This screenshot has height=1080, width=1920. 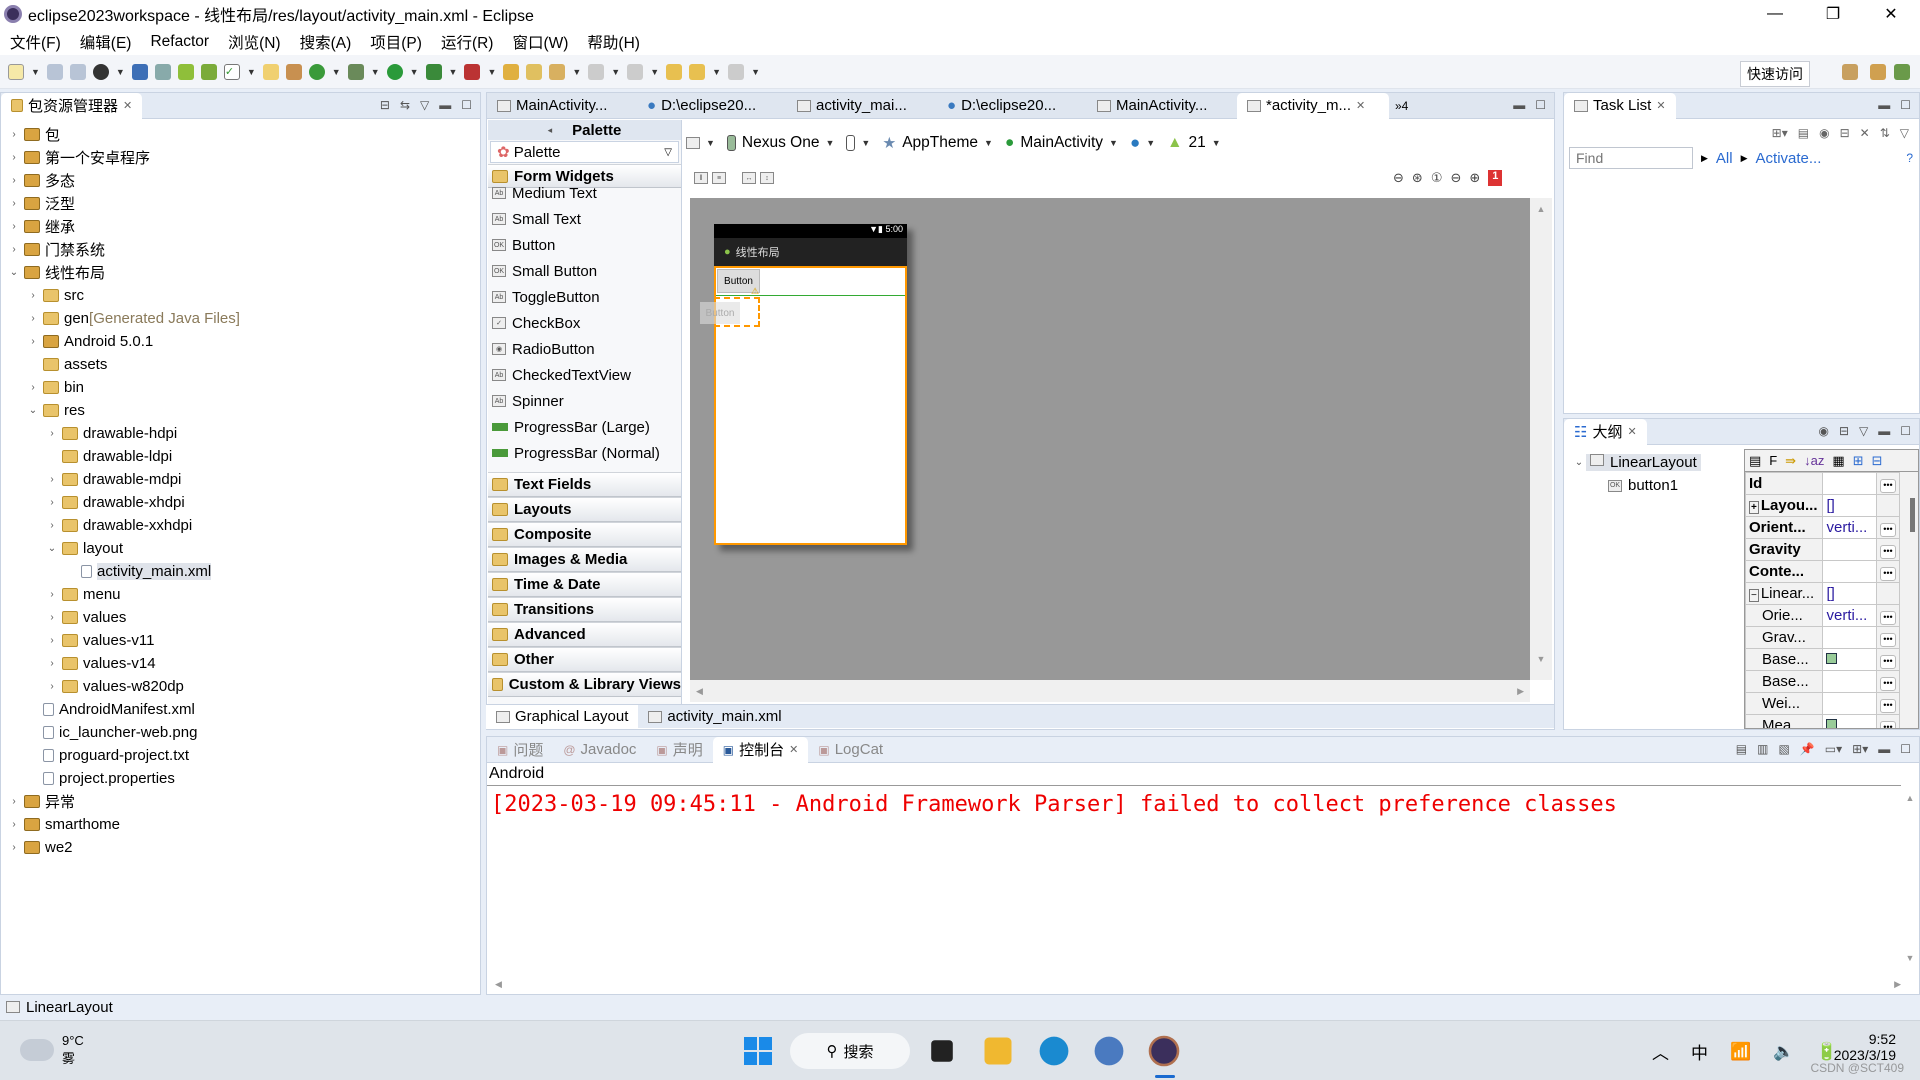 What do you see at coordinates (240, 502) in the screenshot?
I see `tree-item: › drawable-xhdpi` at bounding box center [240, 502].